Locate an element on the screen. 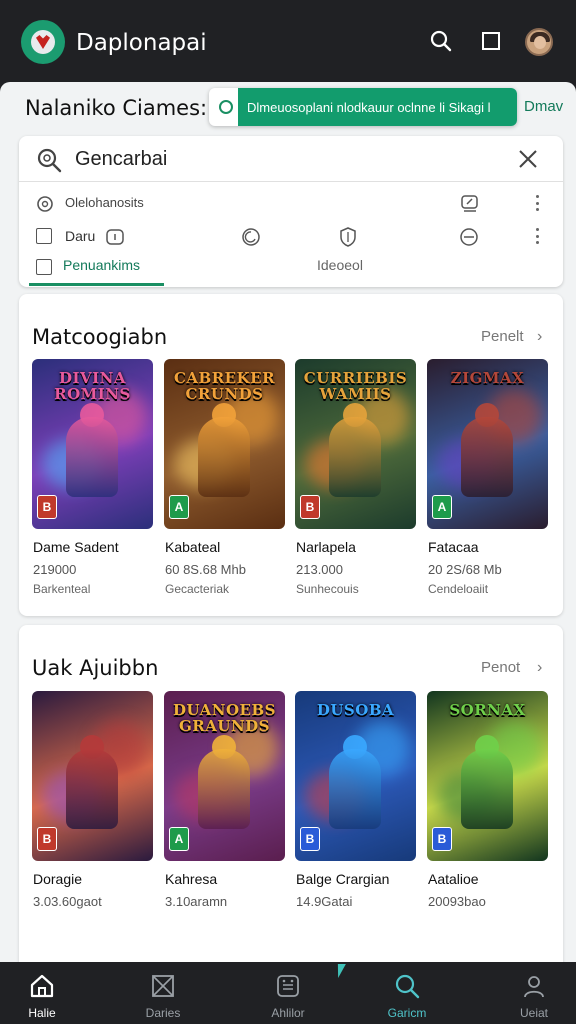 This screenshot has height=1024, width=576. nav-item-ueiat: Ueiat is located at coordinates (530, 993).